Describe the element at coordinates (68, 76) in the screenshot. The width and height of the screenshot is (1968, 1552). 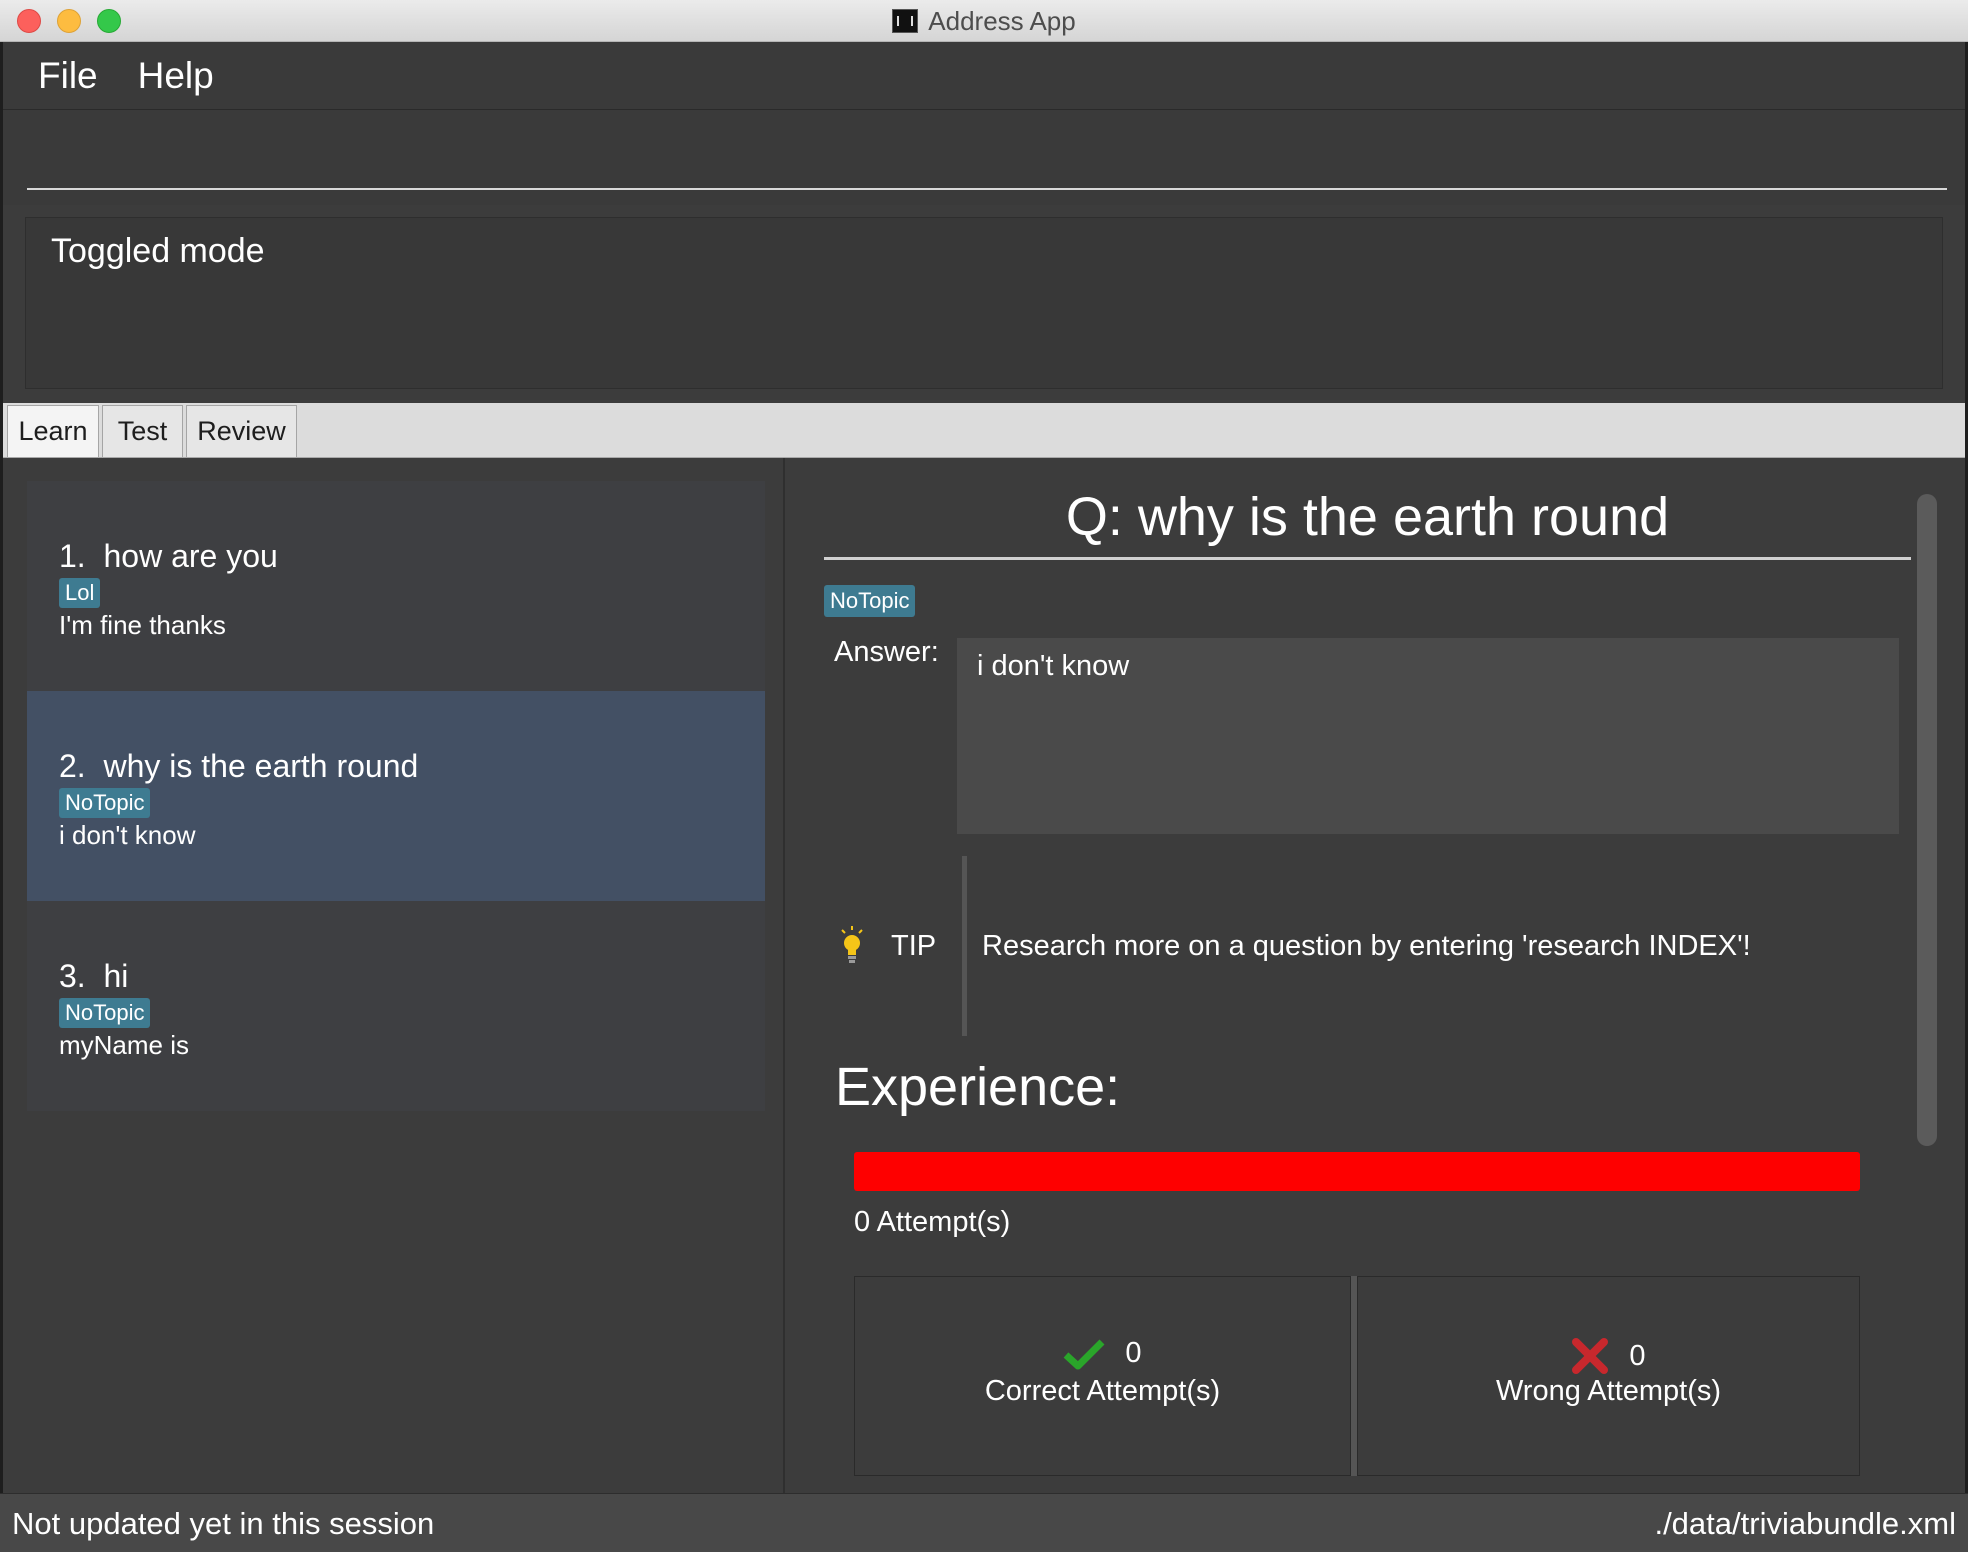
I see `menu-file: File` at that location.